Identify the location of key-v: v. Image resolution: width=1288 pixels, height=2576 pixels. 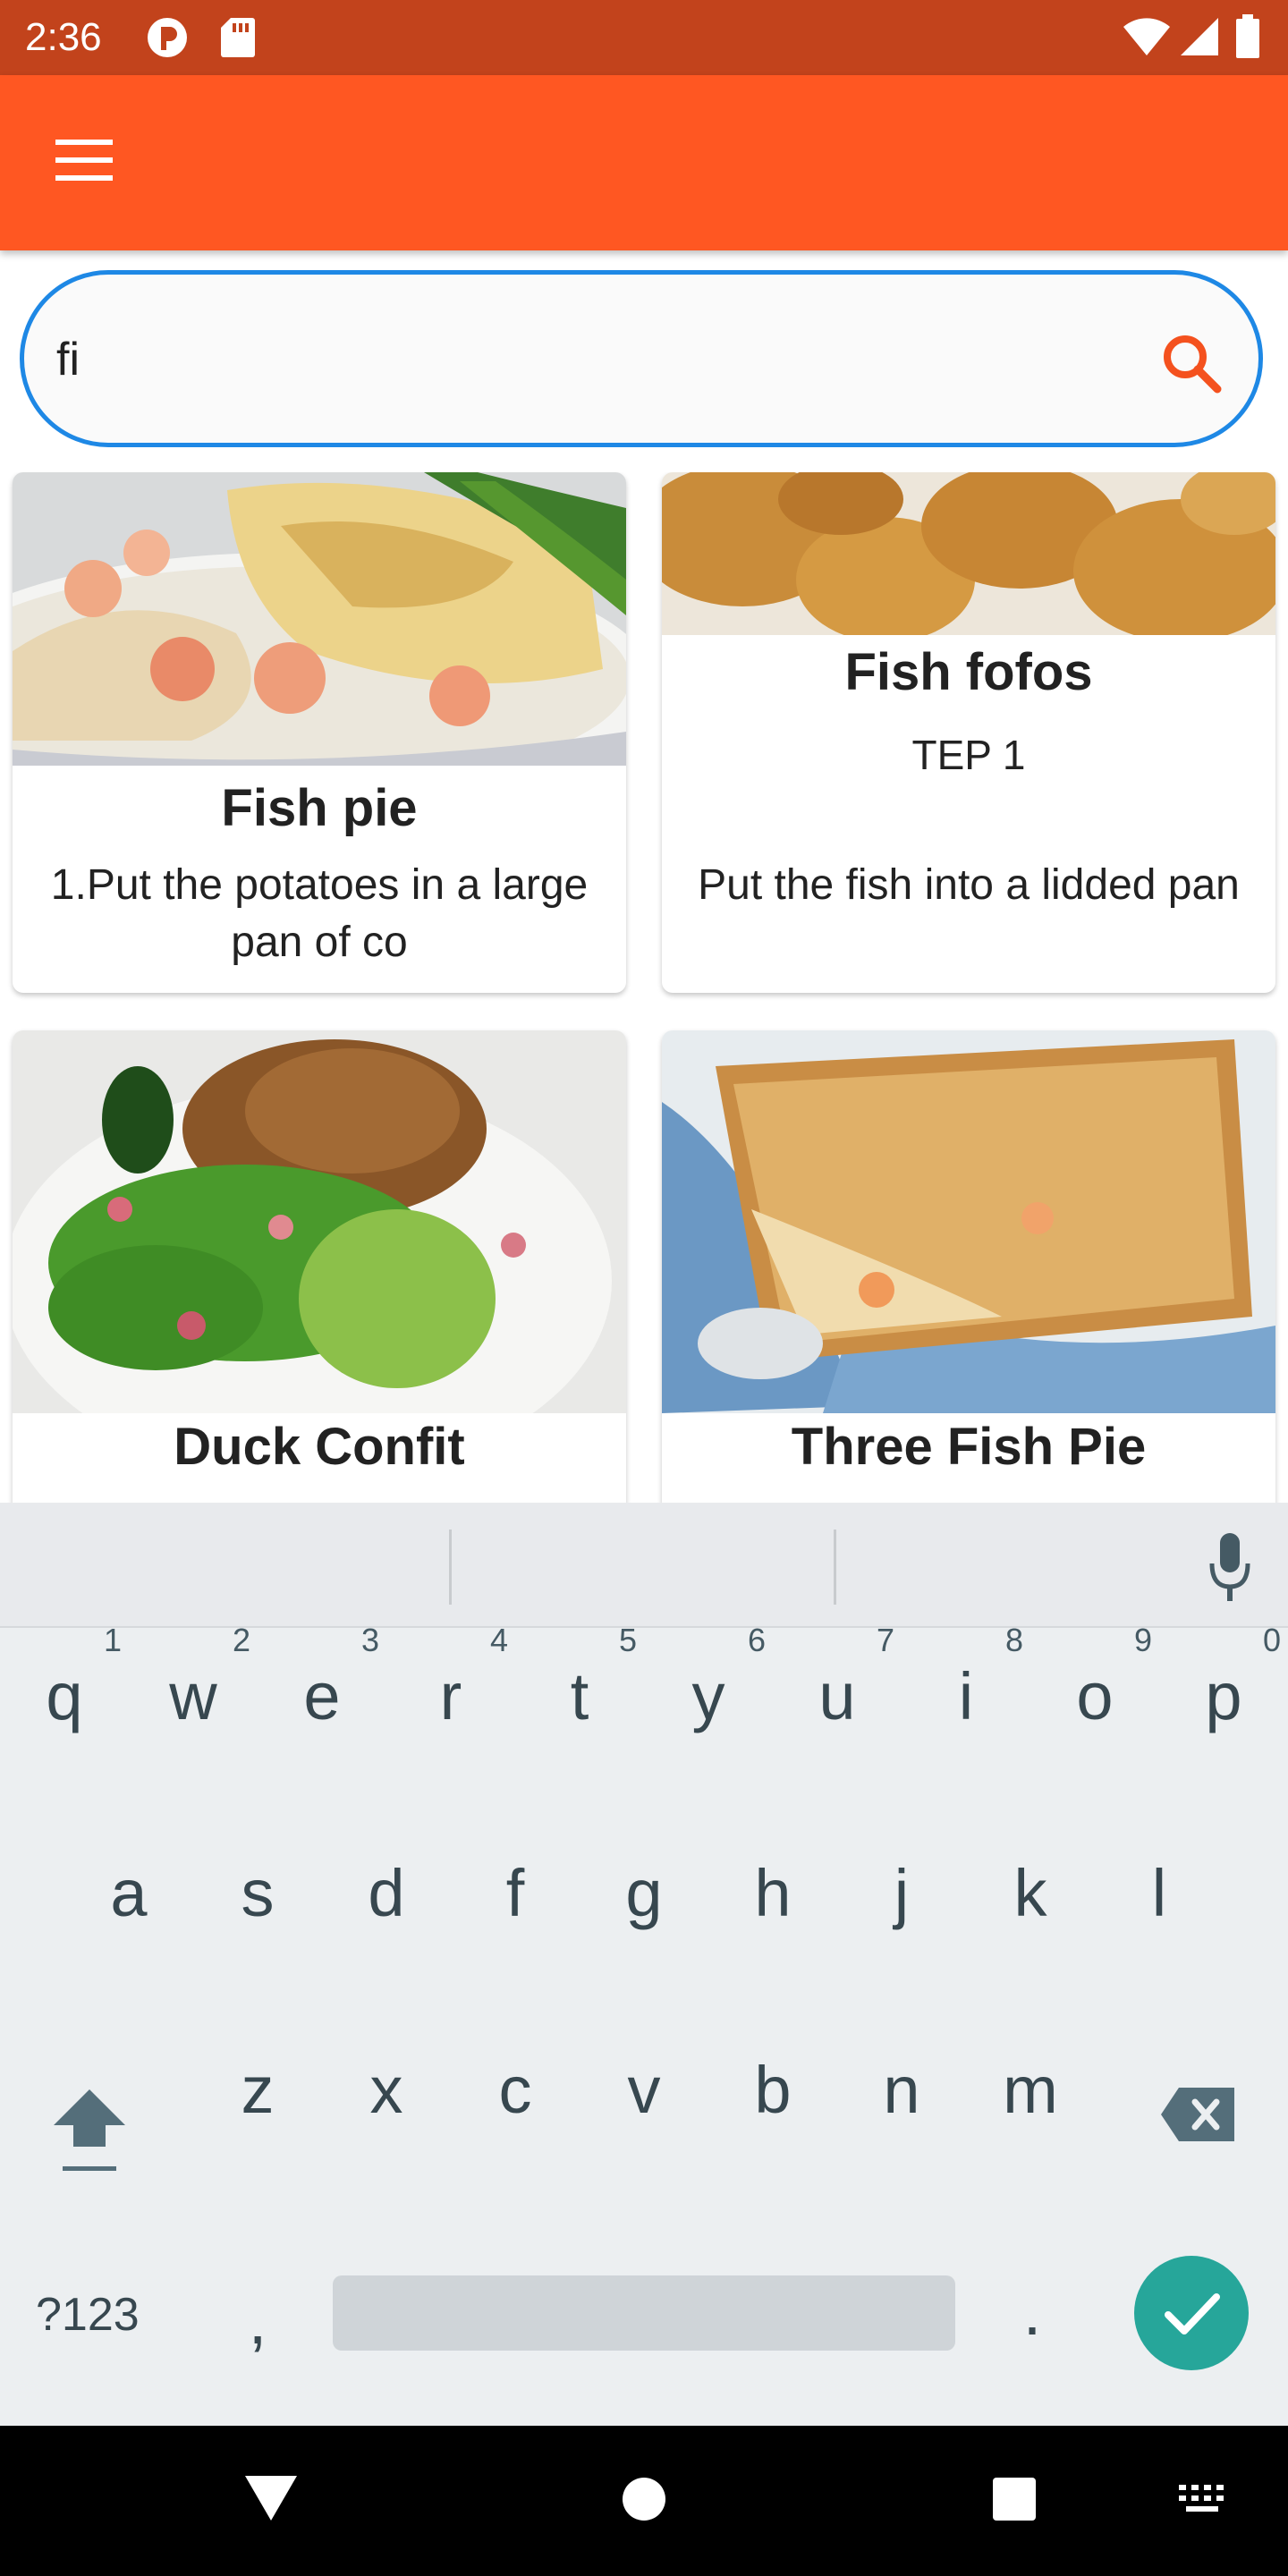
(644, 2090).